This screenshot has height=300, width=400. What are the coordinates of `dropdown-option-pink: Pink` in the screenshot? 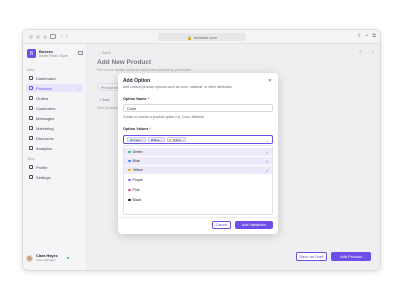 It's located at (198, 190).